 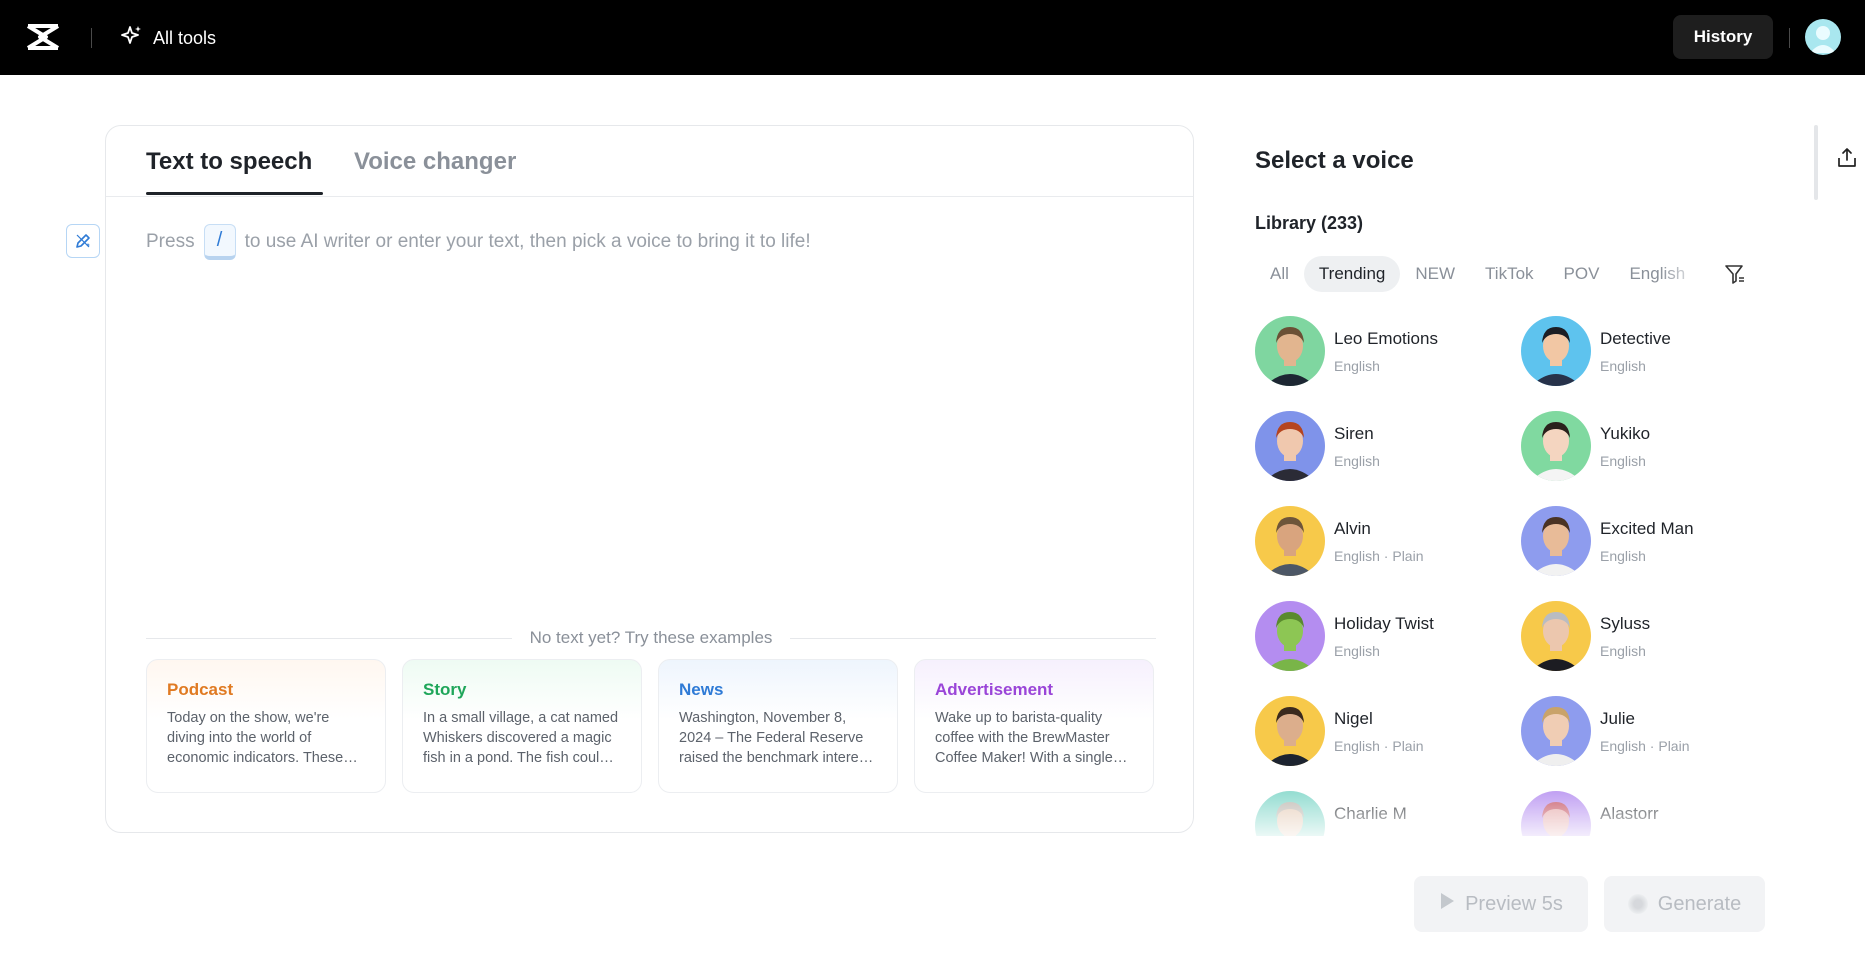 I want to click on play-icon, so click(x=1447, y=904).